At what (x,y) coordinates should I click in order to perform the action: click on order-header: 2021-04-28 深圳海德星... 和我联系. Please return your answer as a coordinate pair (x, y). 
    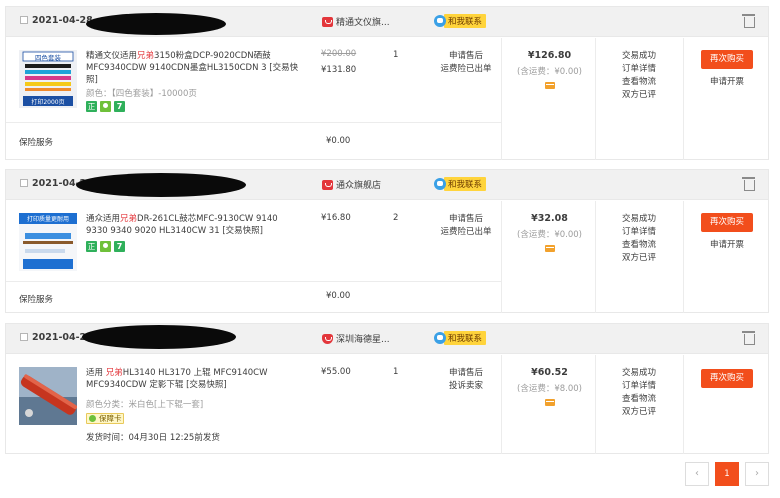
    Looking at the image, I should click on (387, 339).